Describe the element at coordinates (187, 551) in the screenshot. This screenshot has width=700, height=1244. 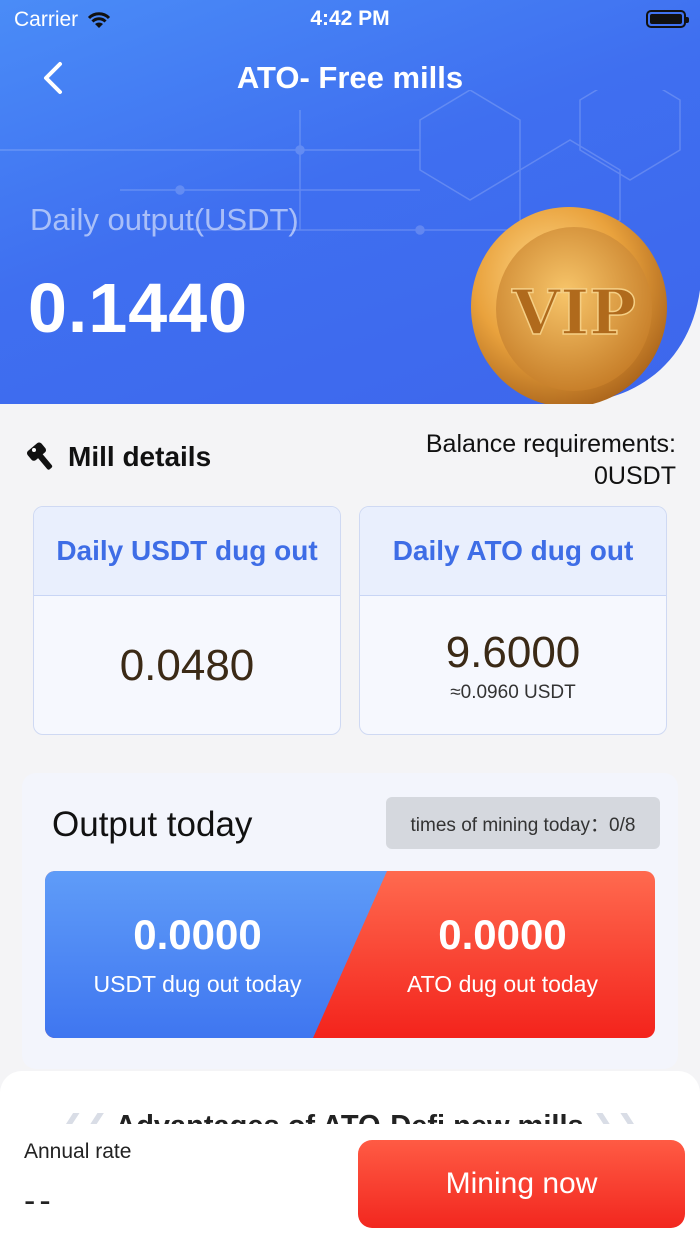
I see `daily-usdt-title: Daily USDT dug out` at that location.